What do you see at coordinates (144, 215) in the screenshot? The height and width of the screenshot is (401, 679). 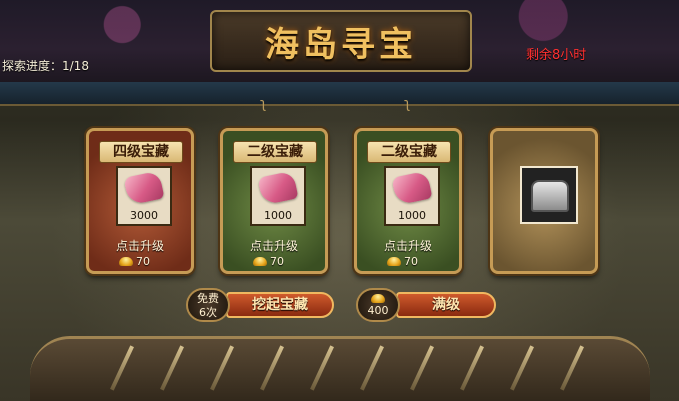 I see `treasure-value: 3000` at bounding box center [144, 215].